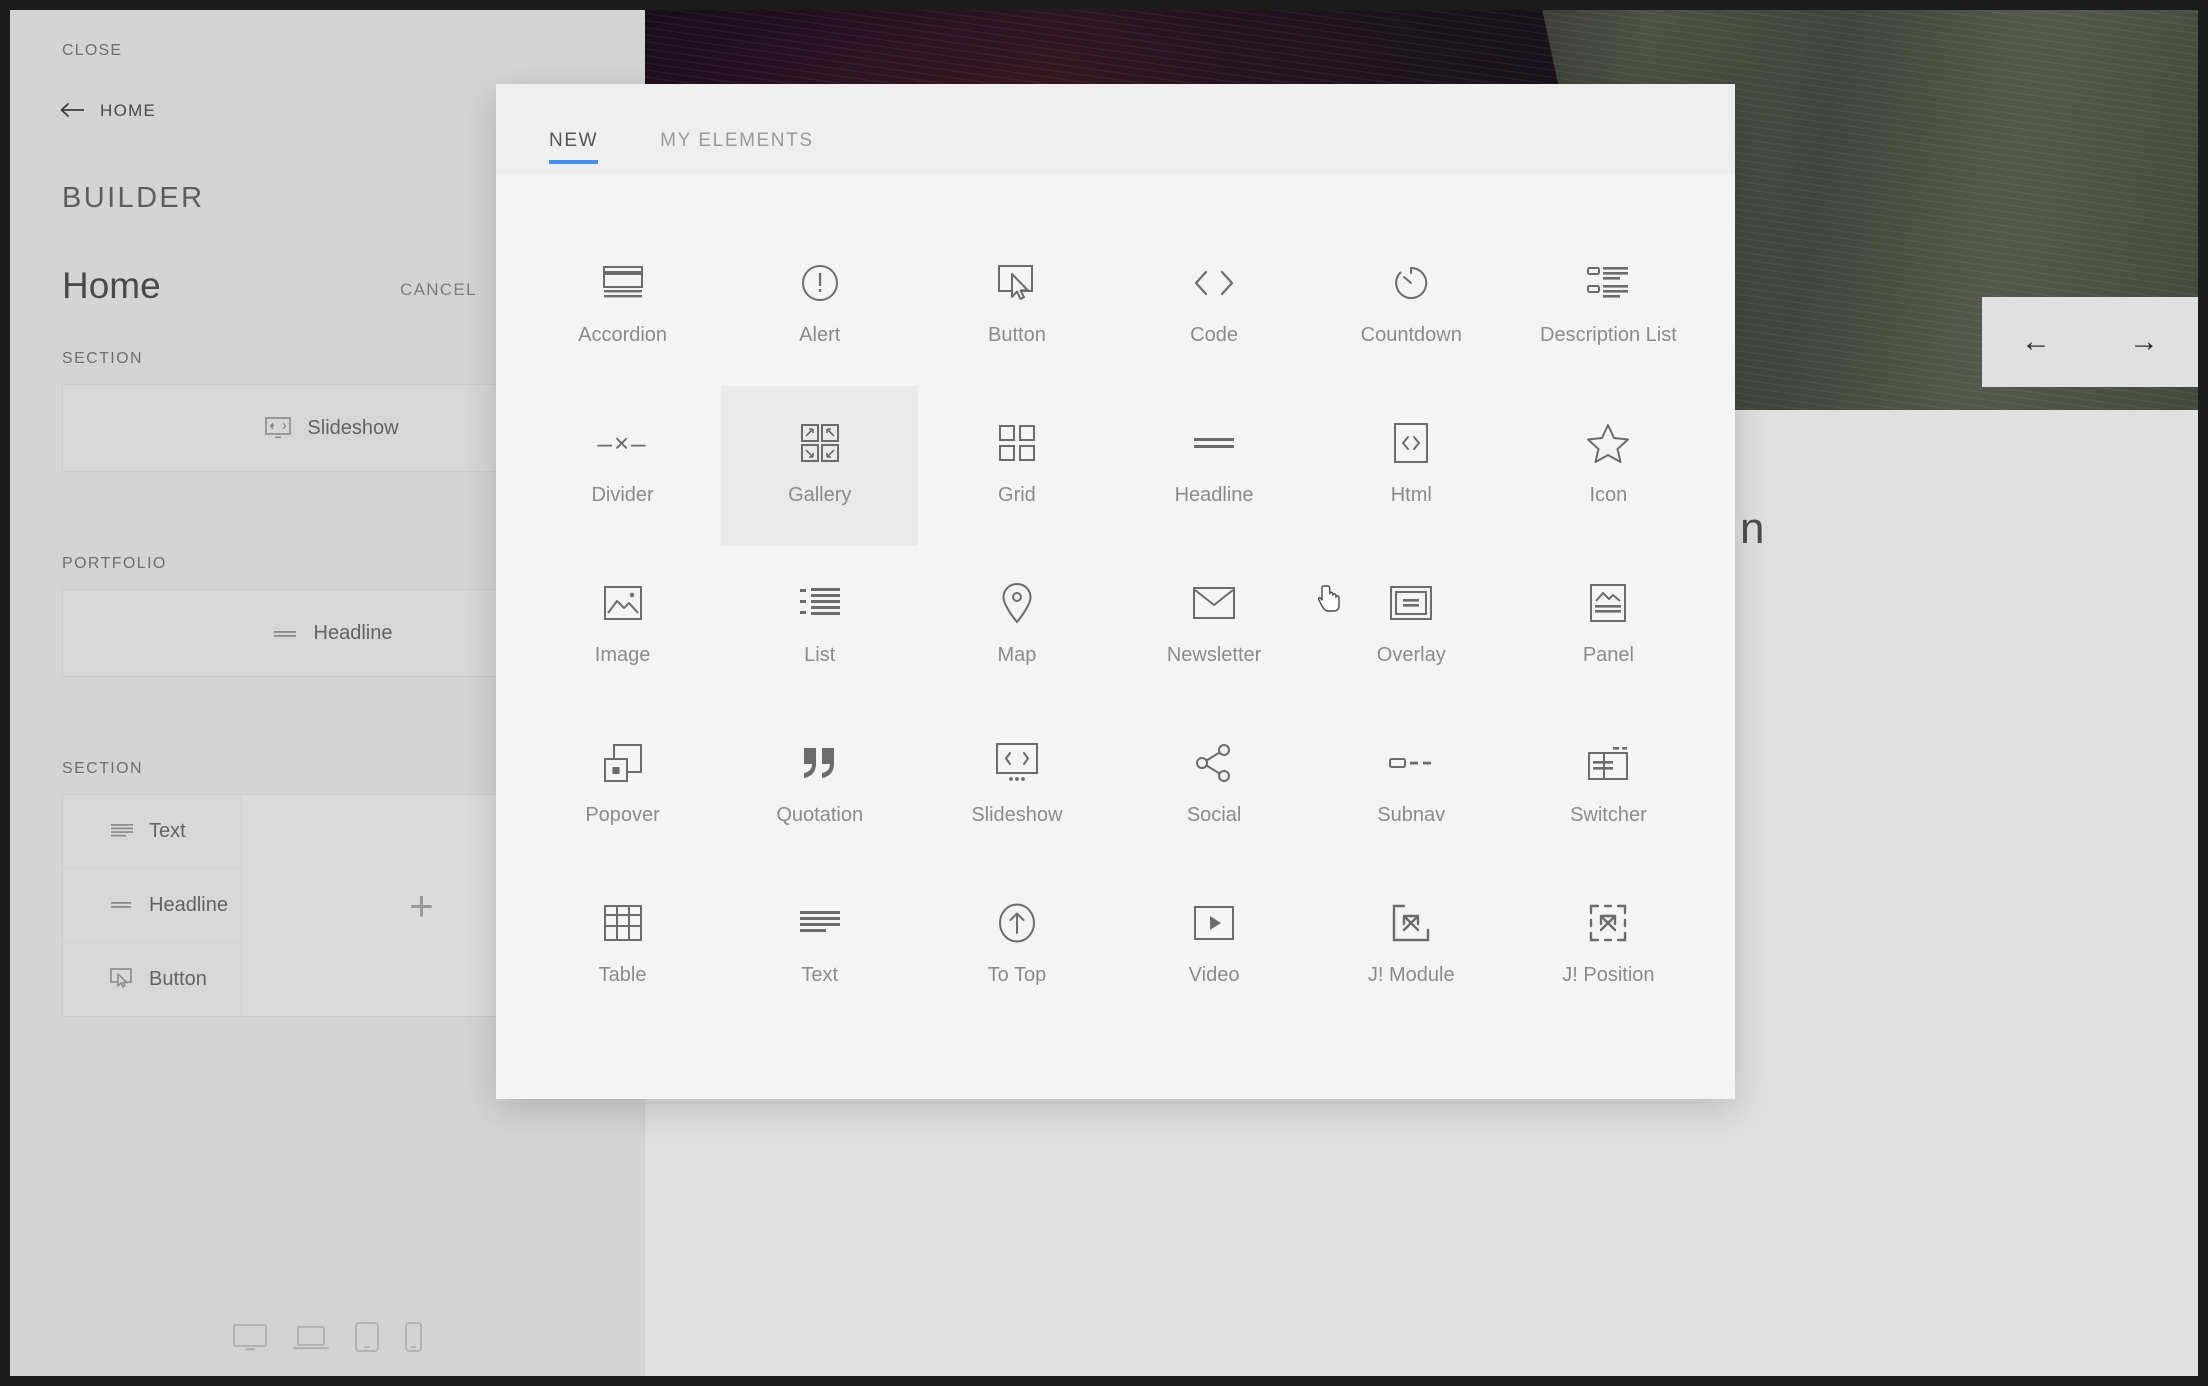 This screenshot has height=1386, width=2208. What do you see at coordinates (1411, 815) in the screenshot?
I see `element-label: Subnav` at bounding box center [1411, 815].